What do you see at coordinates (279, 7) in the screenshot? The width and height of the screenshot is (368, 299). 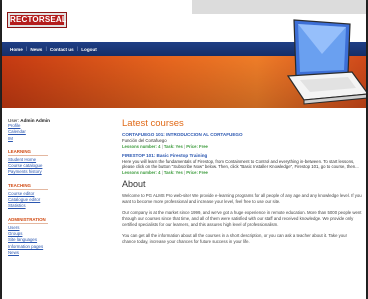 I see `header-top-strip` at bounding box center [279, 7].